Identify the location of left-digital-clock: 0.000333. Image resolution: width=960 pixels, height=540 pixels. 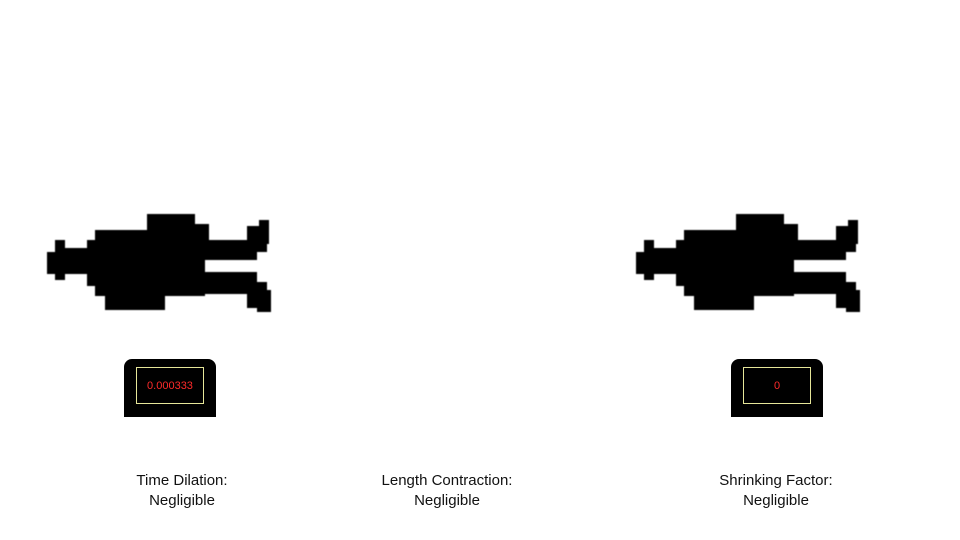
(170, 388).